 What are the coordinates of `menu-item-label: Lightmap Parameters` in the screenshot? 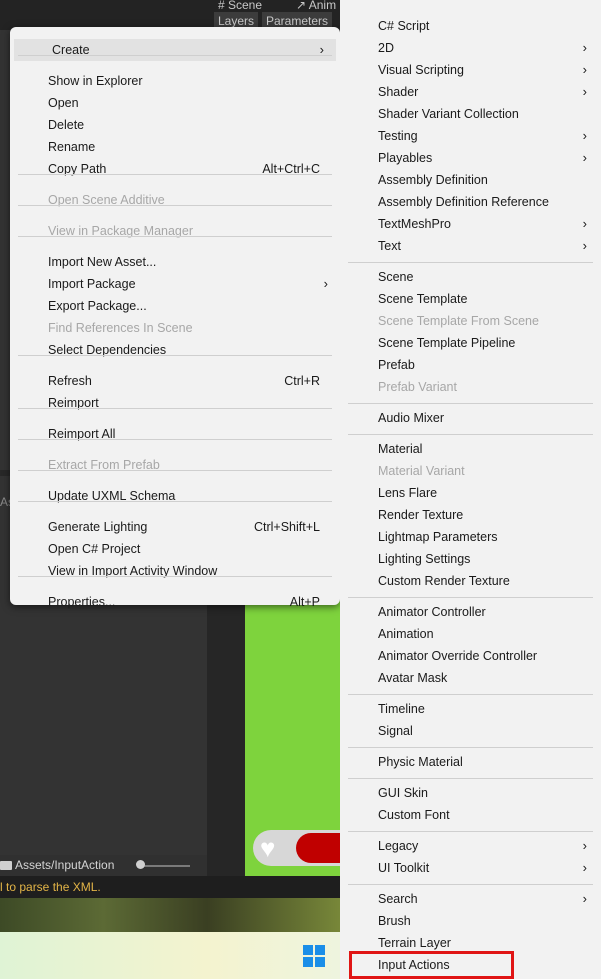 It's located at (438, 537).